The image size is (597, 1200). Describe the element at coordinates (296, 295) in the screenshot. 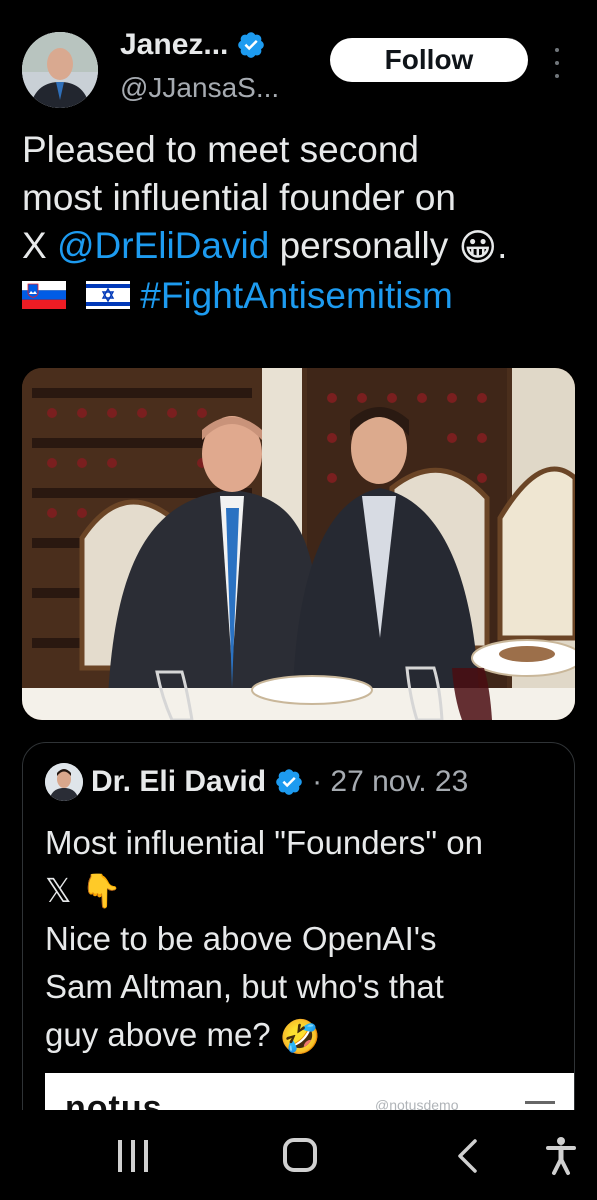

I see `hashtag-link: #FightAntisemitism` at that location.